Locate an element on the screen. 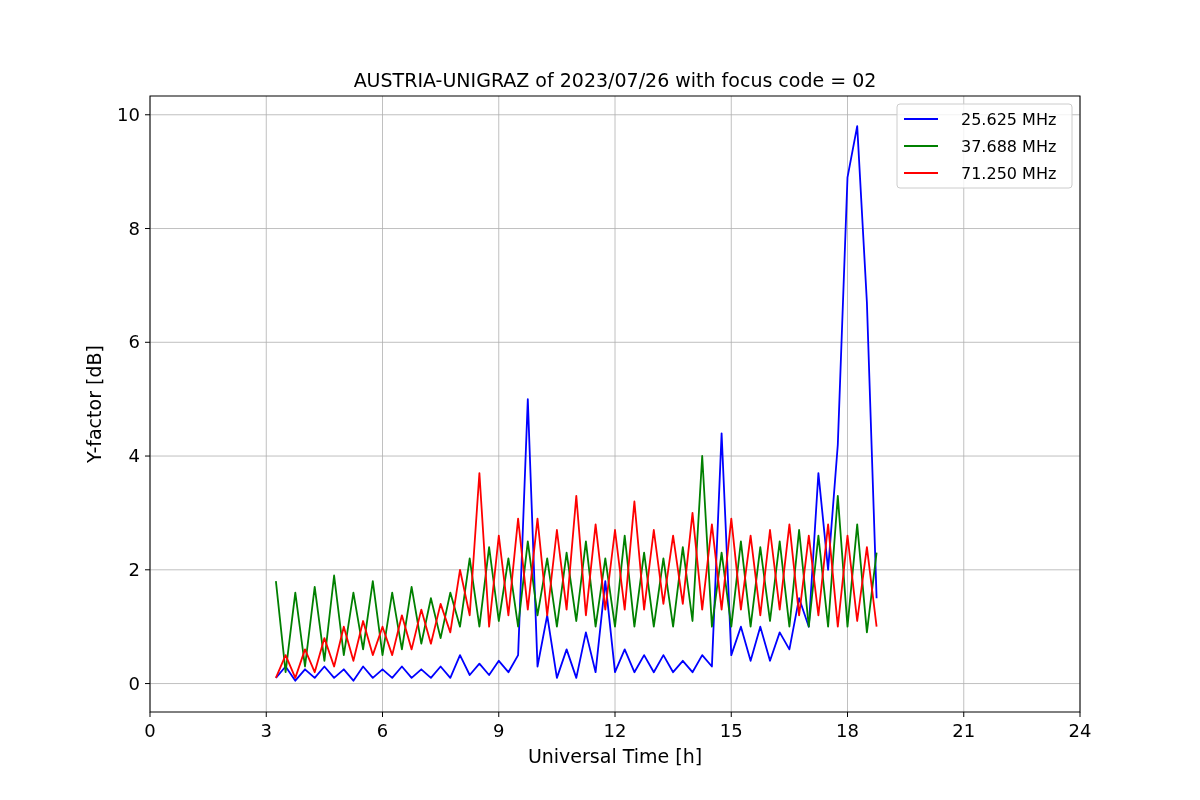  x-tick-label: 6 is located at coordinates (382, 730).